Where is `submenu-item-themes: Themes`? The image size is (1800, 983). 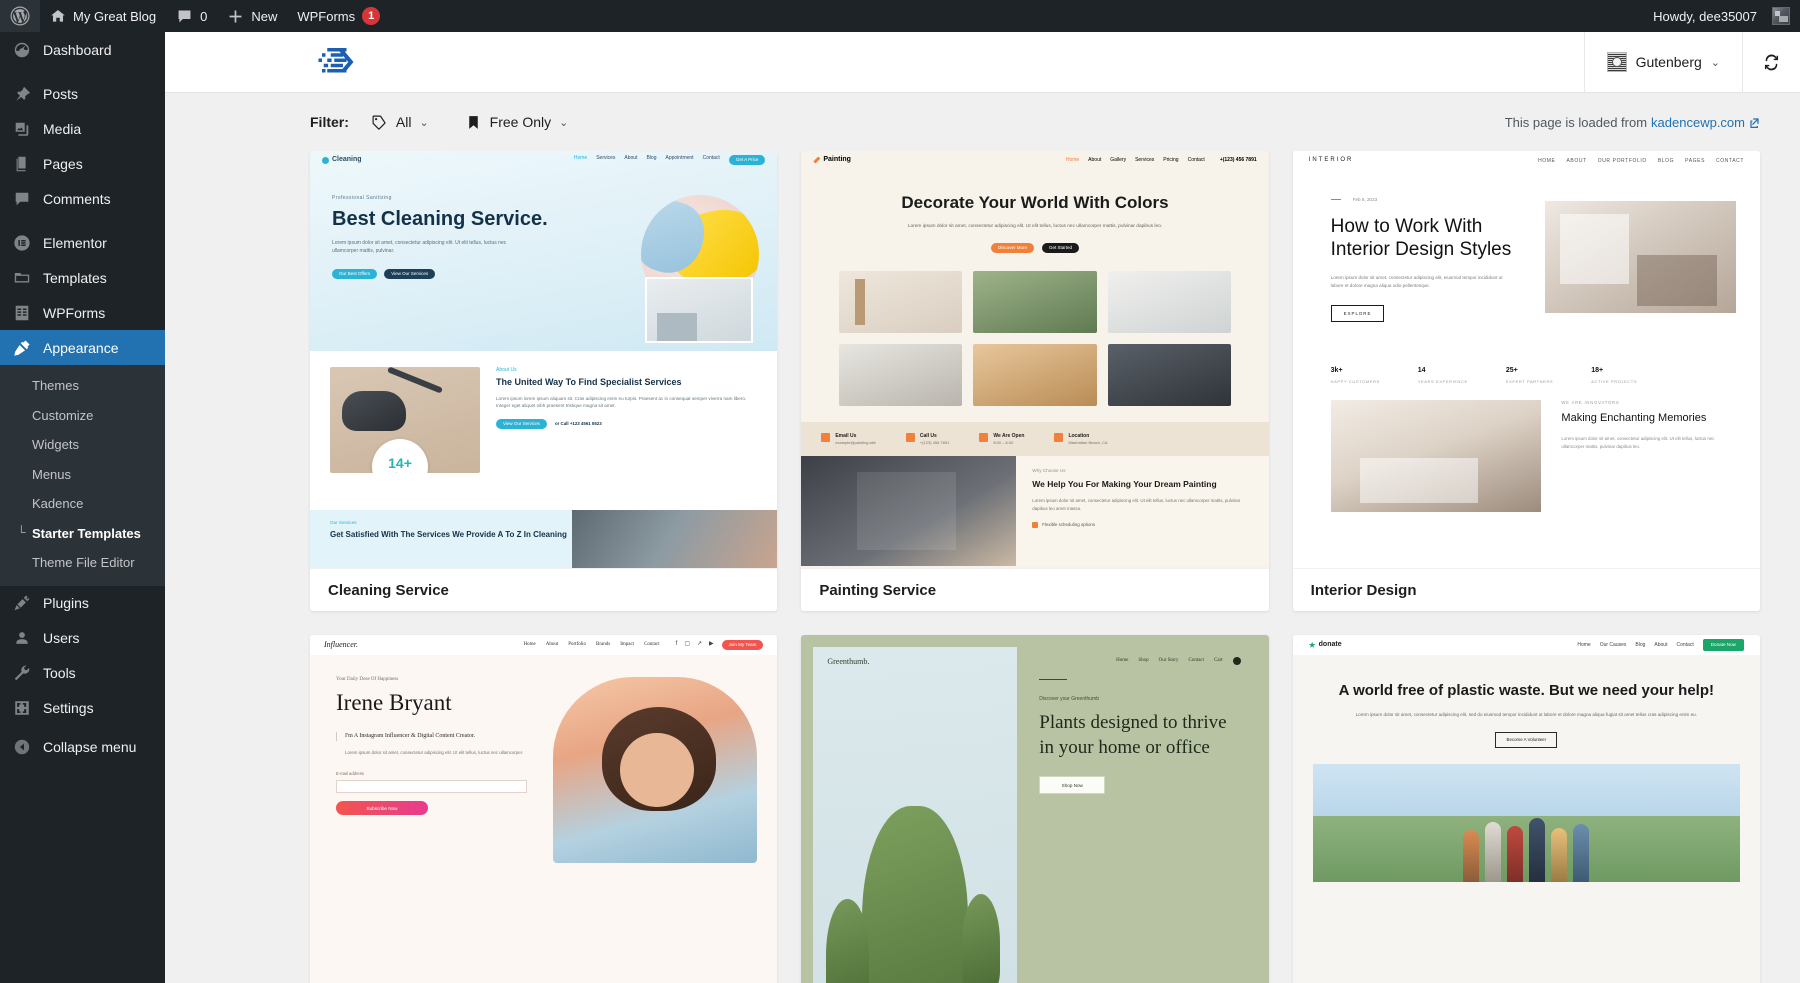 submenu-item-themes: Themes is located at coordinates (82, 386).